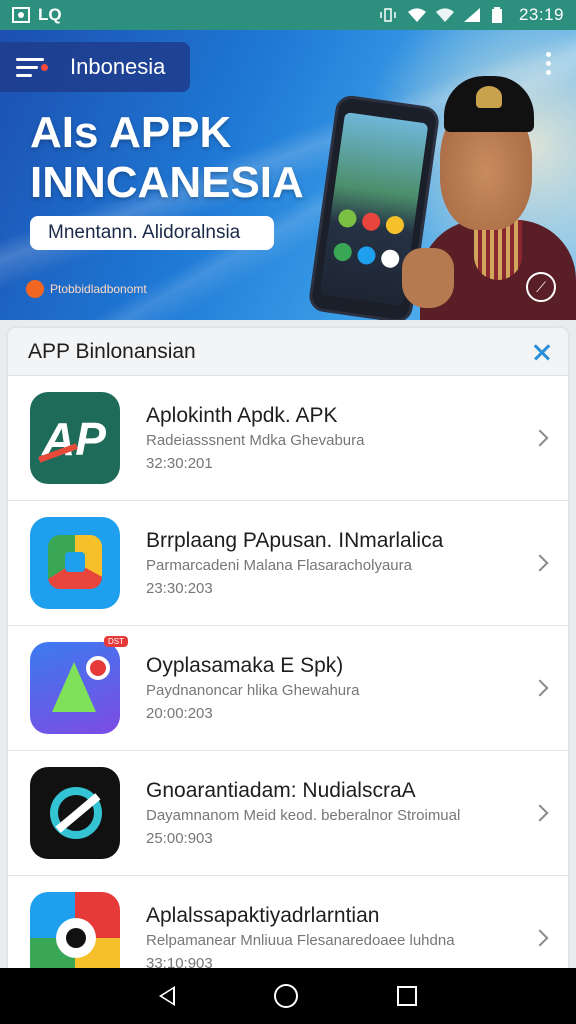 The image size is (576, 1024). Describe the element at coordinates (179, 838) in the screenshot. I see `app-date: 25:00:903` at that location.